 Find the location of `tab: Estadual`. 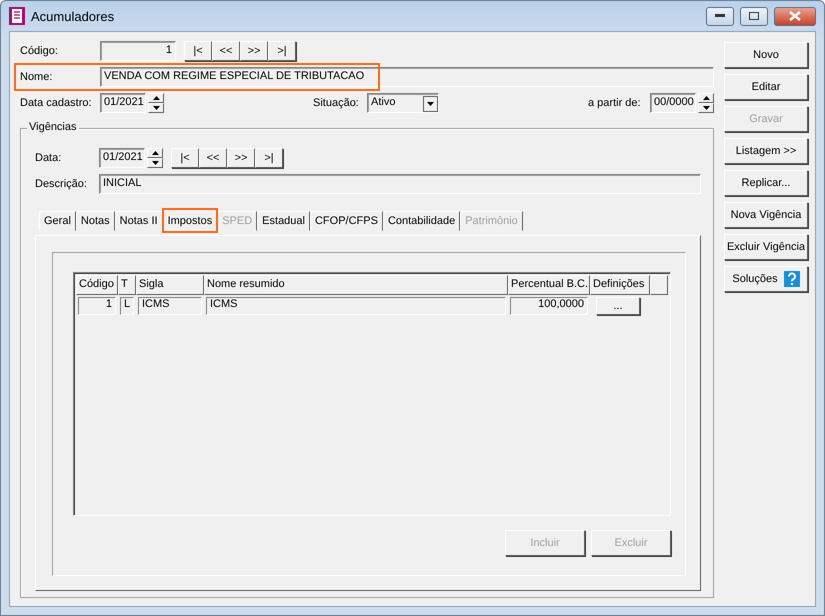

tab: Estadual is located at coordinates (283, 221).